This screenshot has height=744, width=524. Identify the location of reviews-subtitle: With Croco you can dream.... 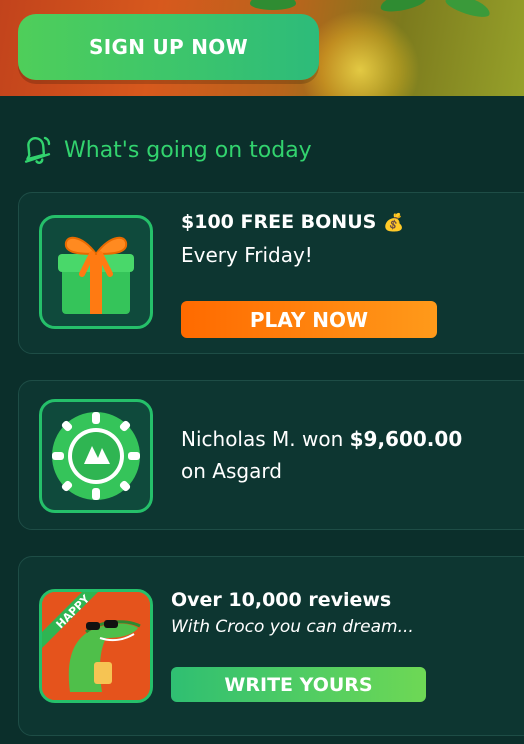
(292, 627).